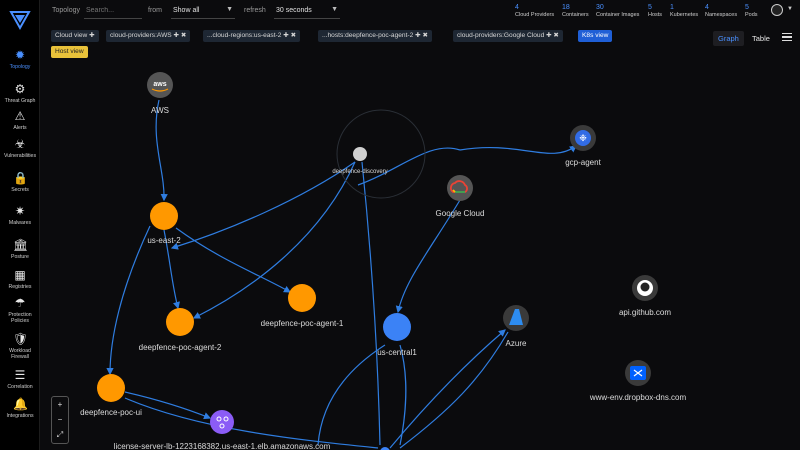 This screenshot has width=800, height=450. Describe the element at coordinates (359, 172) in the screenshot. I see `discovery-label: deepfence-discovery` at that location.